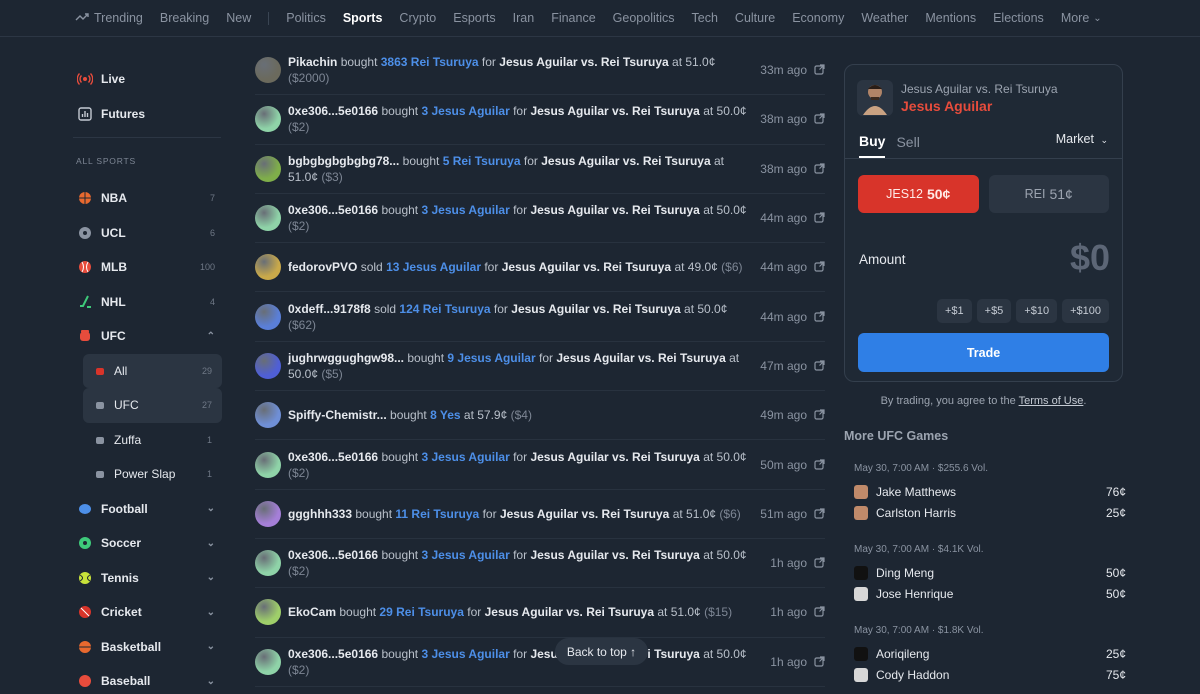  I want to click on sidebar-item-tennis: Tennis ⌄, so click(147, 578).